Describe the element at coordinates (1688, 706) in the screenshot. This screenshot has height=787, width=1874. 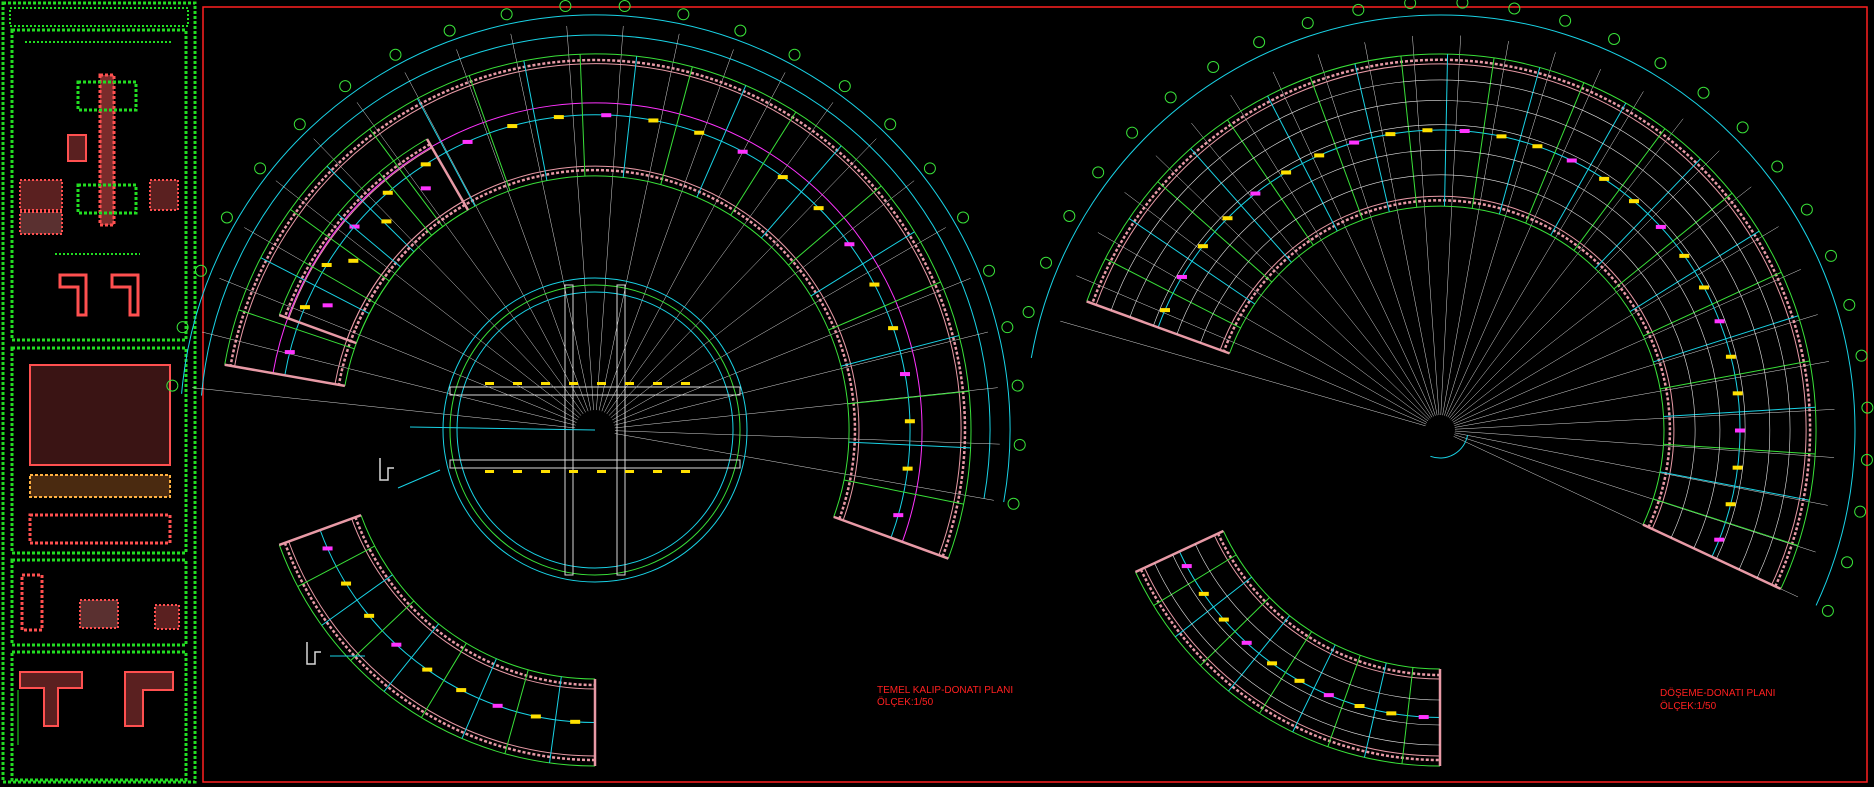
I see `slab-plan-scale: ÖLÇEK:1/50` at that location.